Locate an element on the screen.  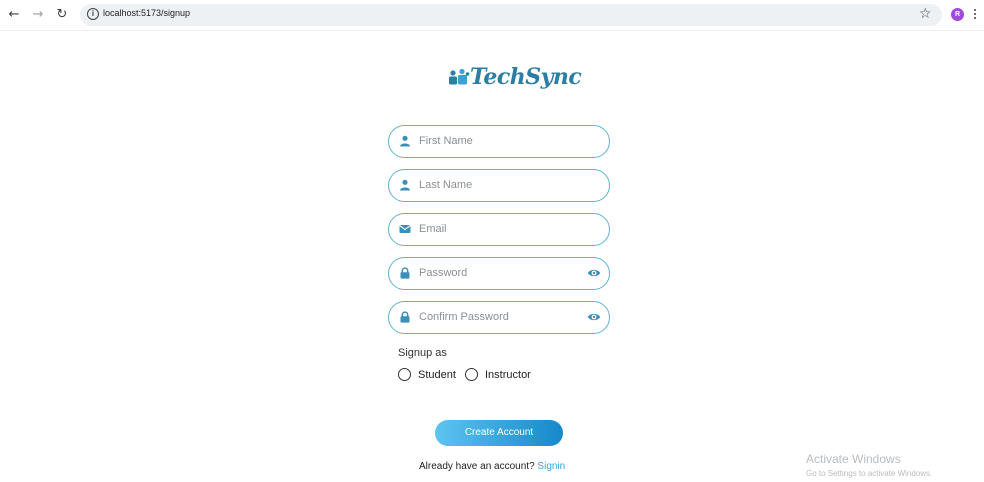
first-name-placeholder: First Name is located at coordinates (446, 141).